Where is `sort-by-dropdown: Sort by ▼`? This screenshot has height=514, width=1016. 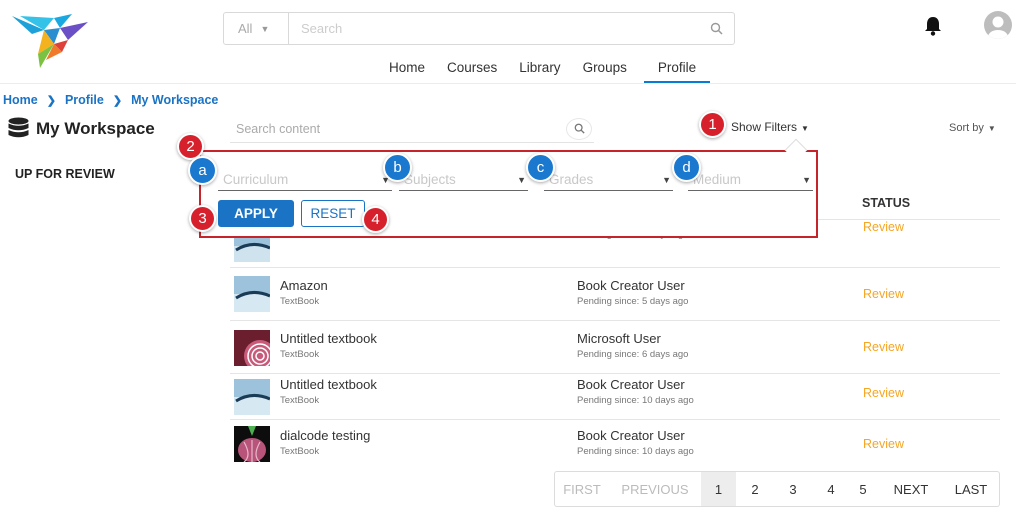 sort-by-dropdown: Sort by ▼ is located at coordinates (972, 128).